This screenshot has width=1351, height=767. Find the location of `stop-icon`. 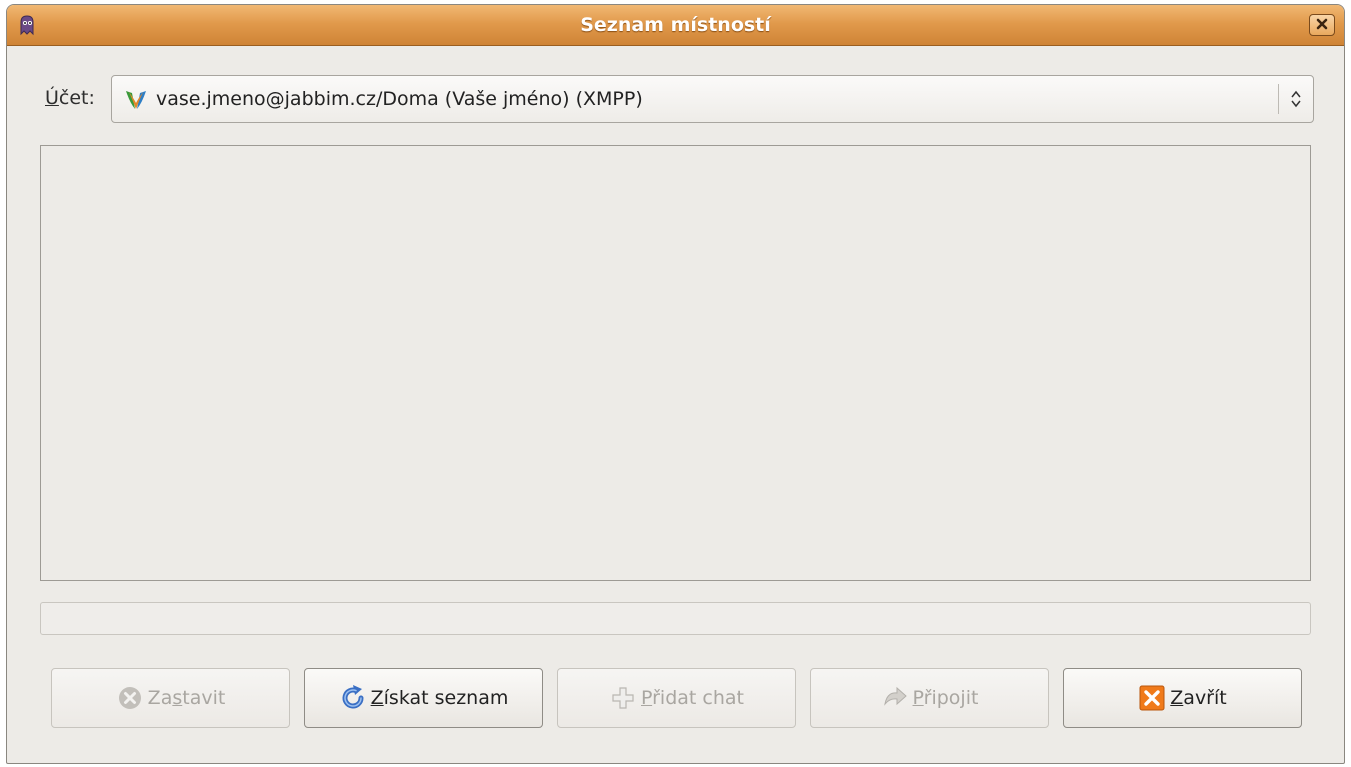

stop-icon is located at coordinates (130, 698).